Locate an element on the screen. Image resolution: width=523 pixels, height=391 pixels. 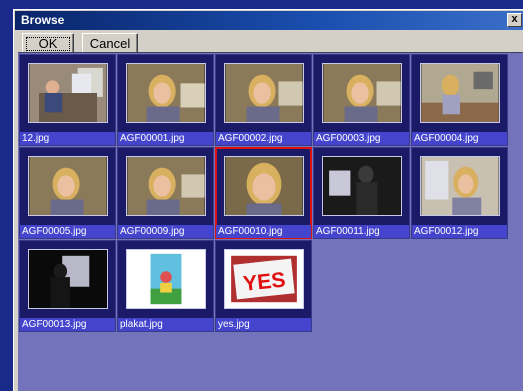
thumbnail-item: AGF00005.jpg is located at coordinates (67, 193).